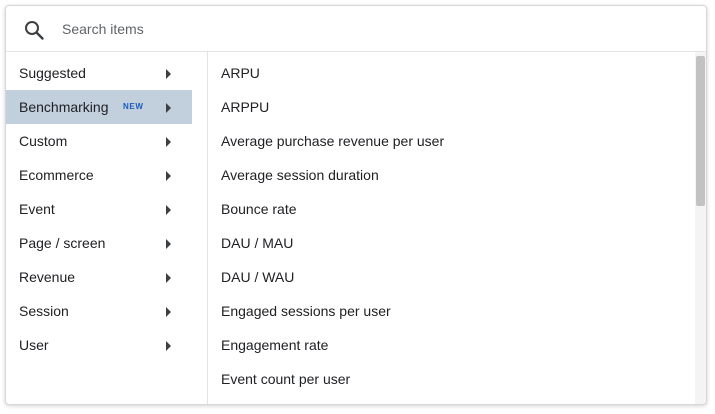 This screenshot has height=414, width=715. I want to click on metric-label: Event count per user, so click(286, 379).